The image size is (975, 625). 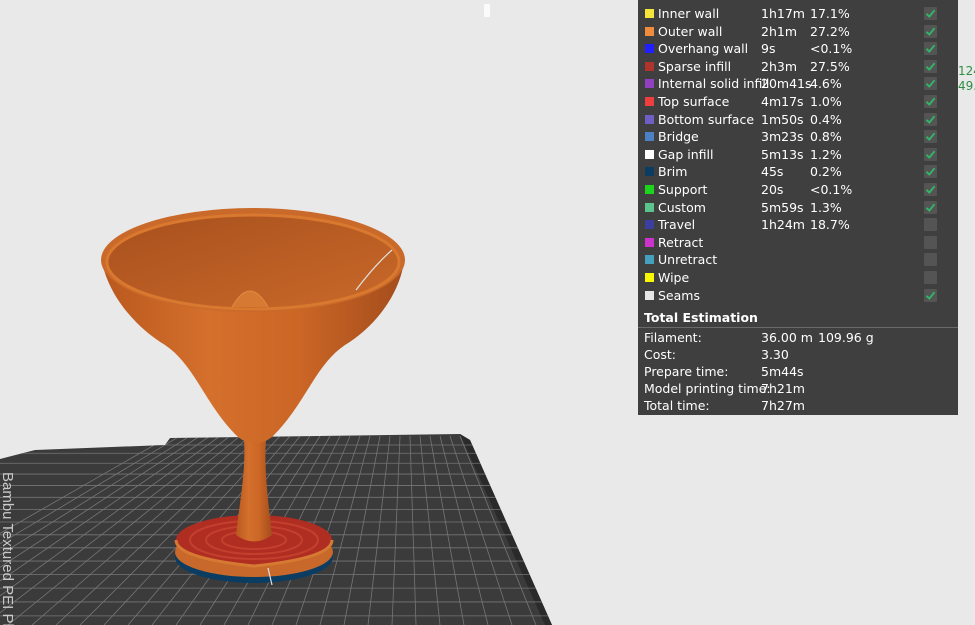 What do you see at coordinates (678, 137) in the screenshot?
I see `legend-label: Bridge` at bounding box center [678, 137].